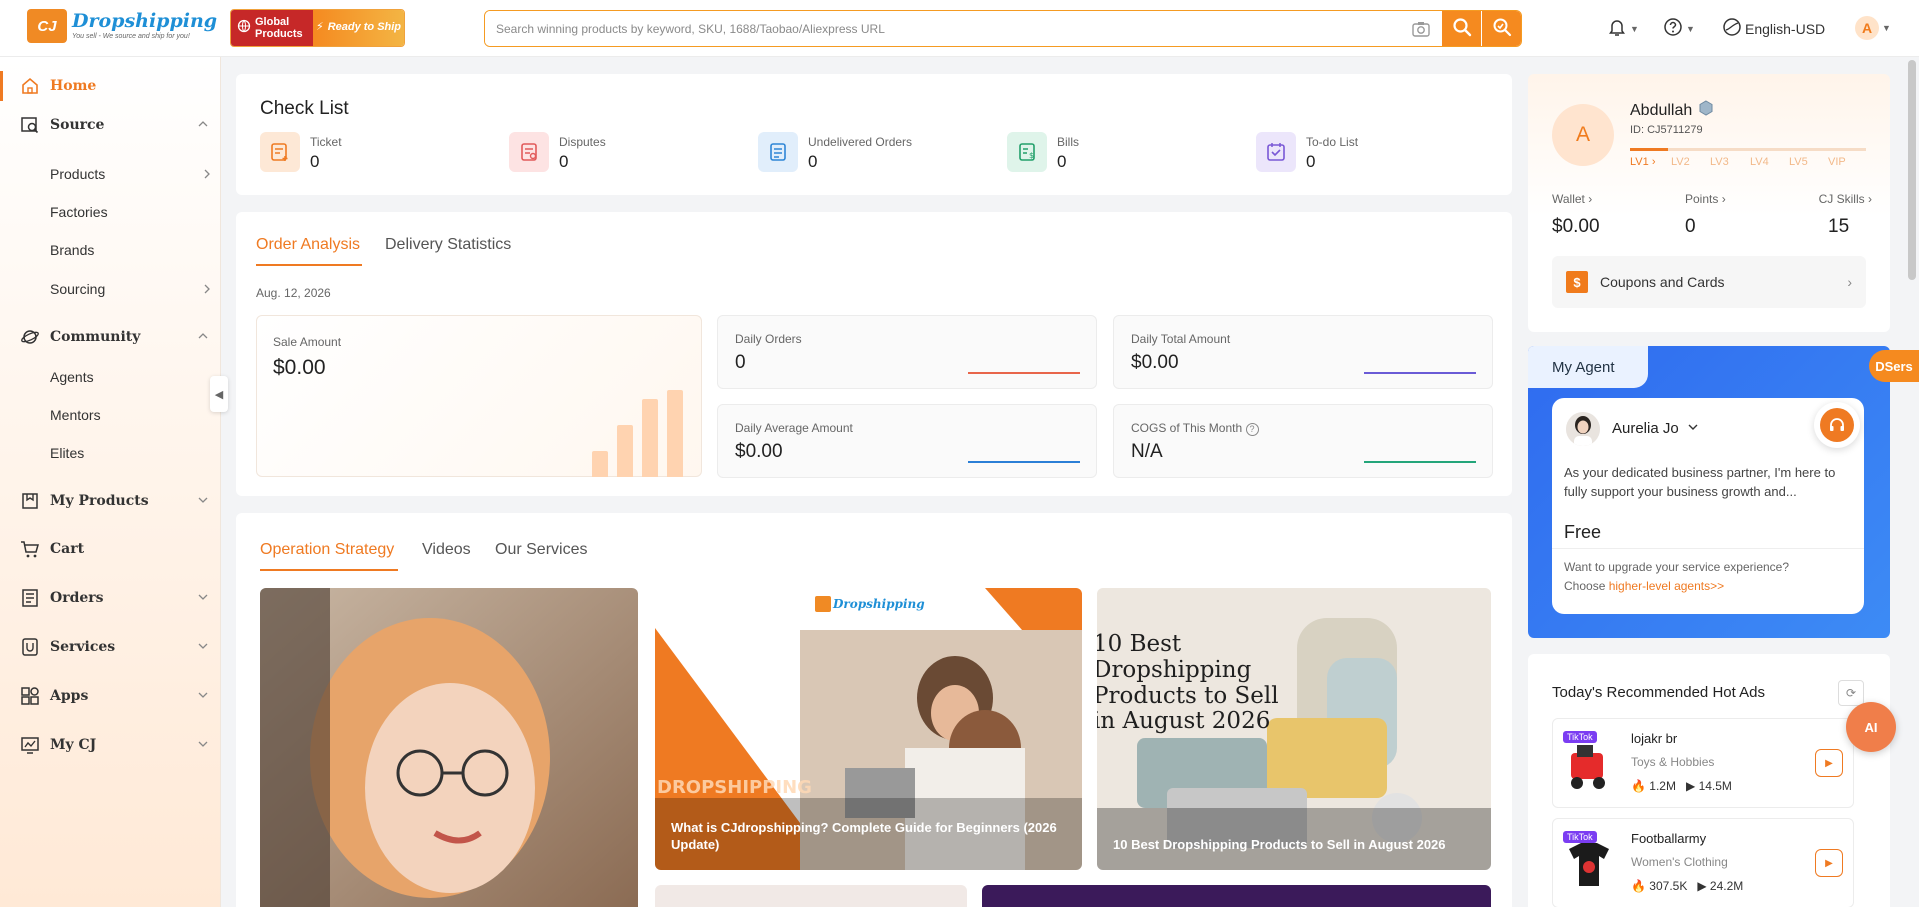  What do you see at coordinates (299, 367) in the screenshot?
I see `sale-amount-value: $0.00` at bounding box center [299, 367].